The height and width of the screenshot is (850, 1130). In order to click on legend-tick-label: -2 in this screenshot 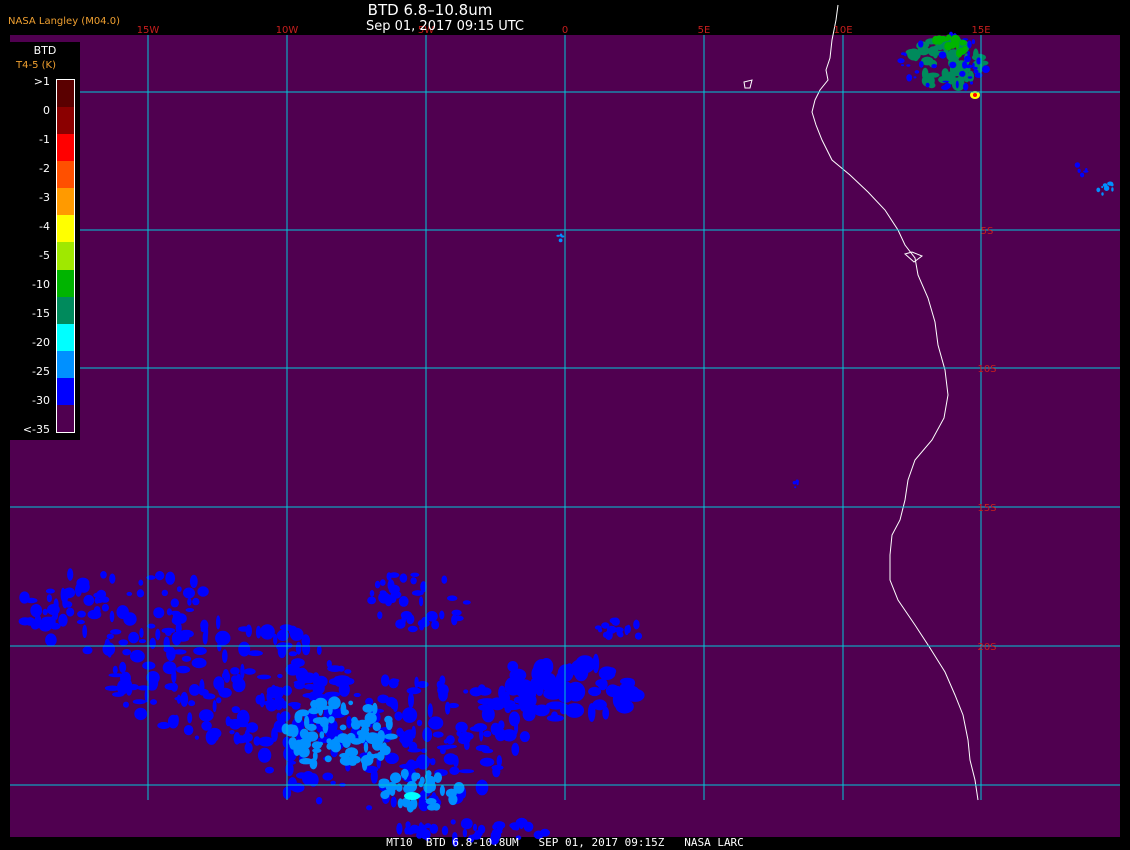, I will do `click(44, 168)`.